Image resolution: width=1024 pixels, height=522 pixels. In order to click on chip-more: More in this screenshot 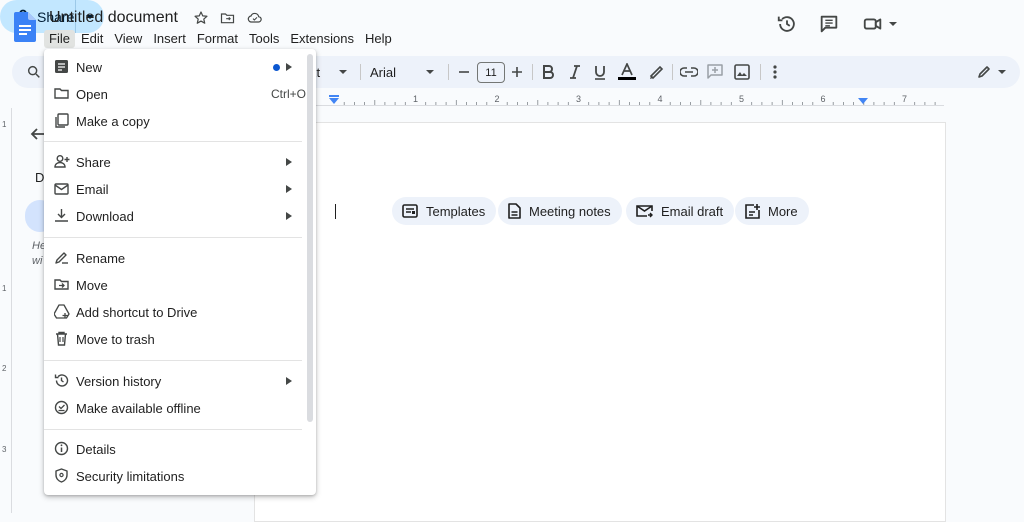, I will do `click(772, 211)`.